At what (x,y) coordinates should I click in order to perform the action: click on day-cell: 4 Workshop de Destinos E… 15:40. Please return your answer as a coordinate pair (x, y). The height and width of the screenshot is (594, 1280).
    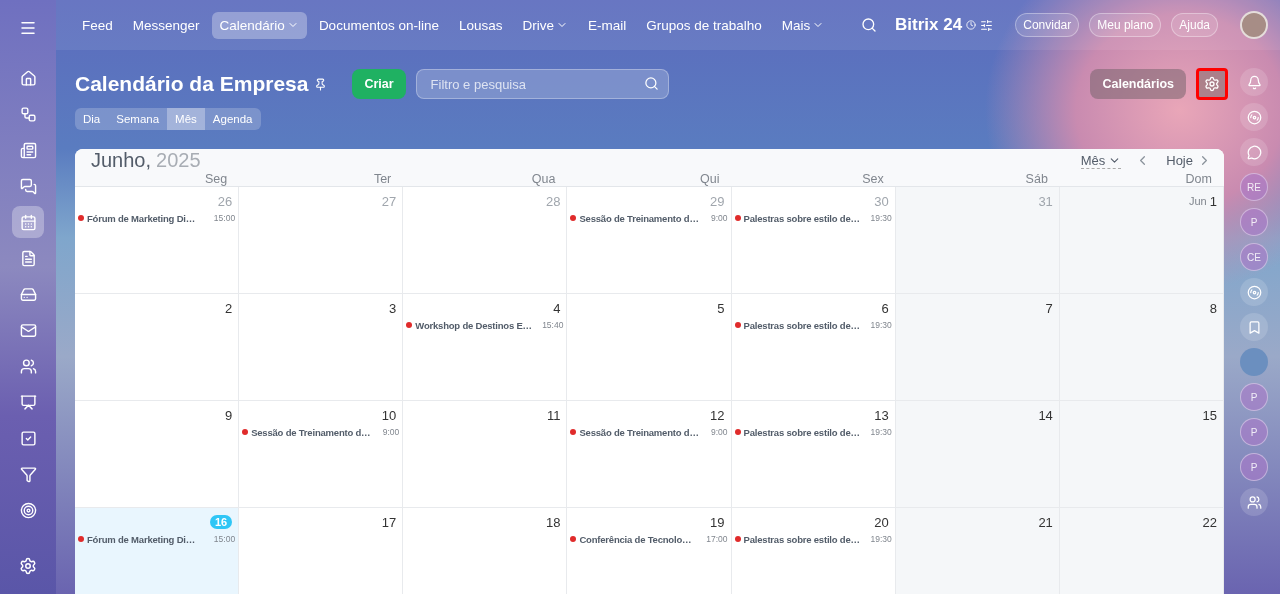
    Looking at the image, I should click on (485, 347).